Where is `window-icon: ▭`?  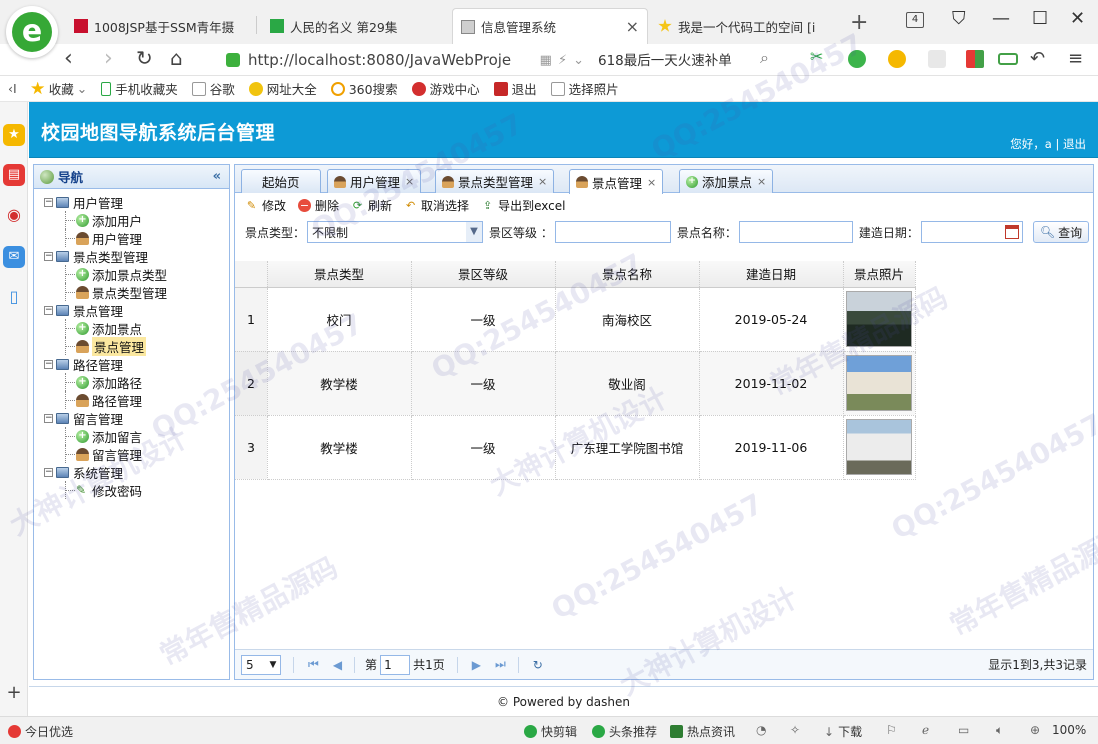
window-icon: ▭ is located at coordinates (963, 730).